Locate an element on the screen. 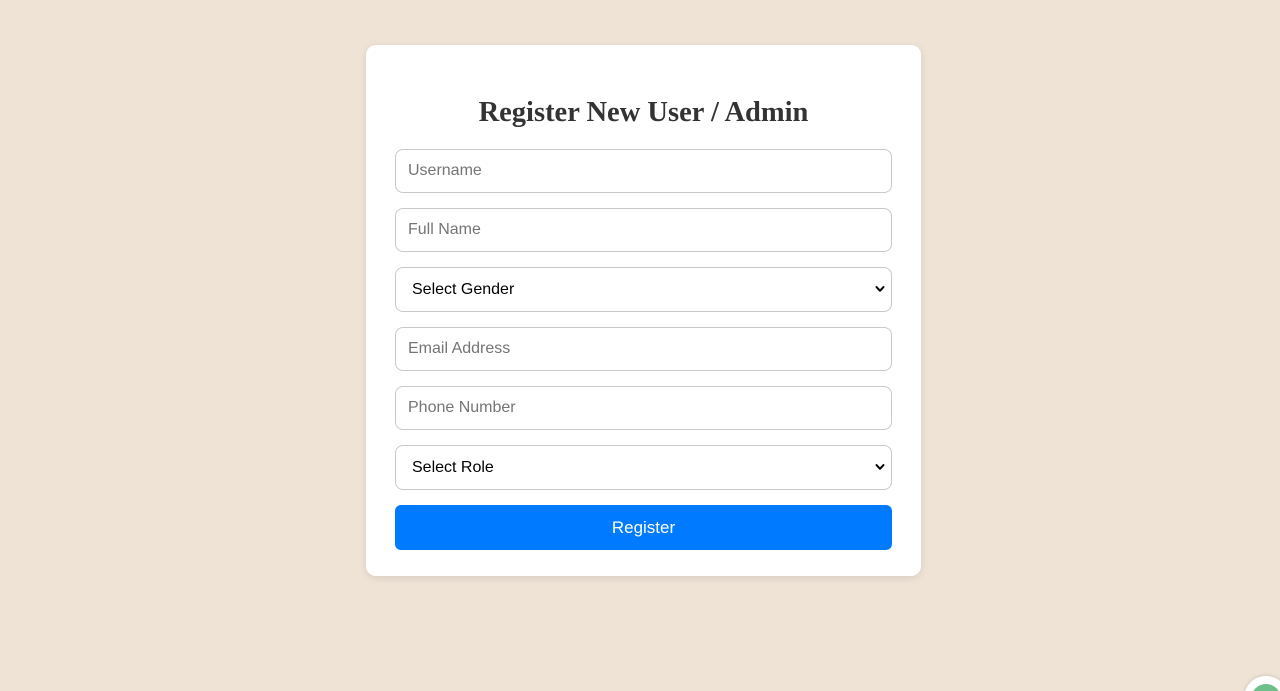  email-placeholder: Email Address is located at coordinates (459, 348).